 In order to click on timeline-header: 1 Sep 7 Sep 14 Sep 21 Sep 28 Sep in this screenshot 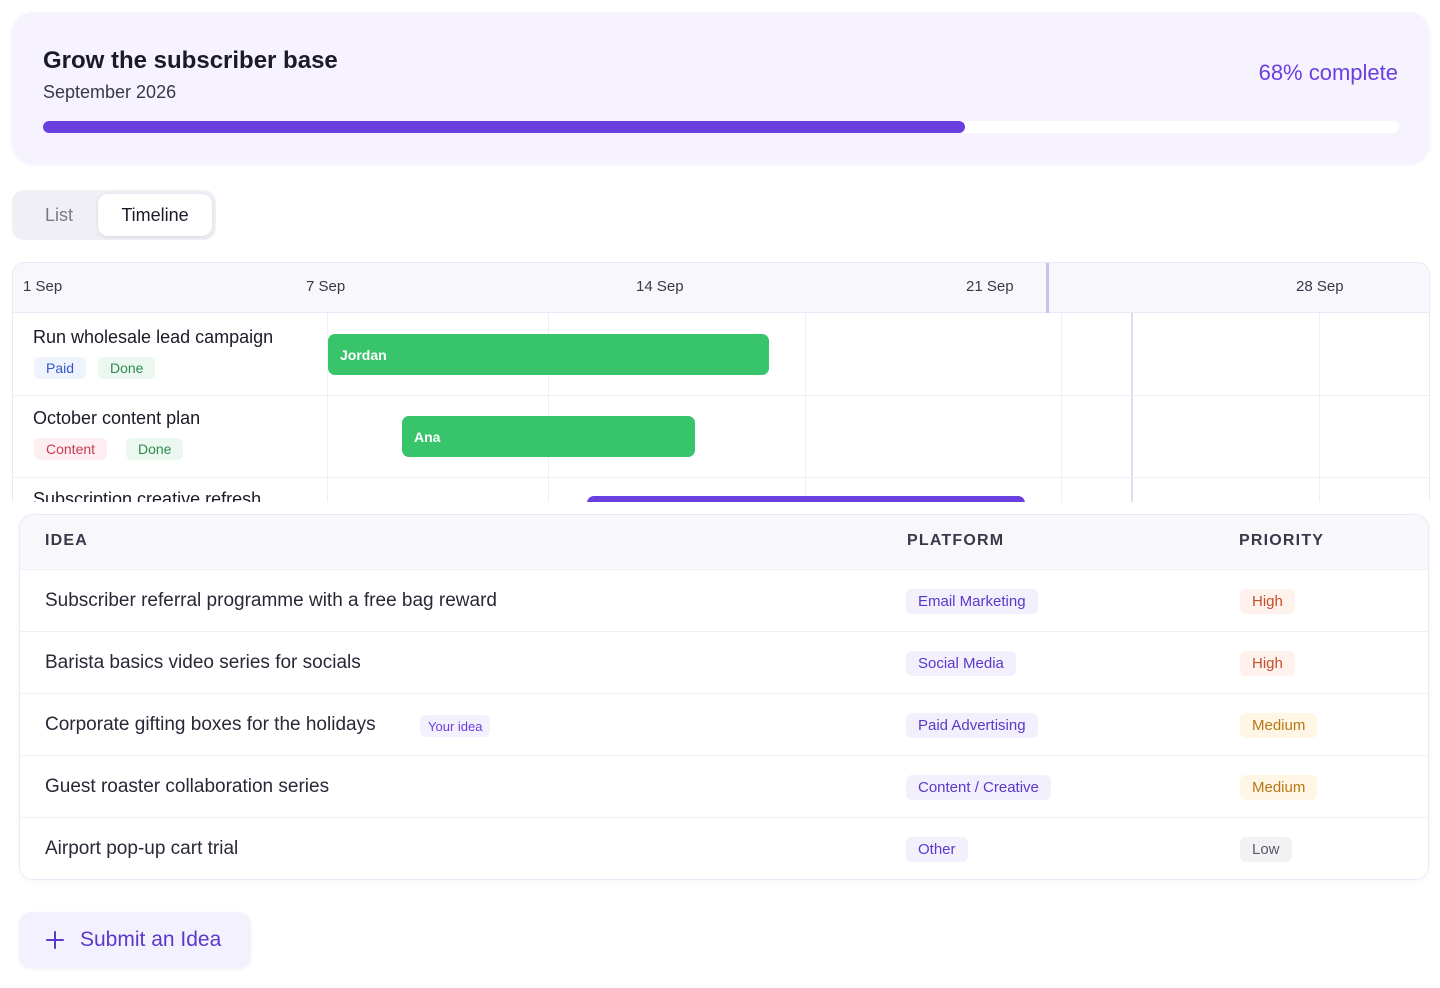, I will do `click(721, 288)`.